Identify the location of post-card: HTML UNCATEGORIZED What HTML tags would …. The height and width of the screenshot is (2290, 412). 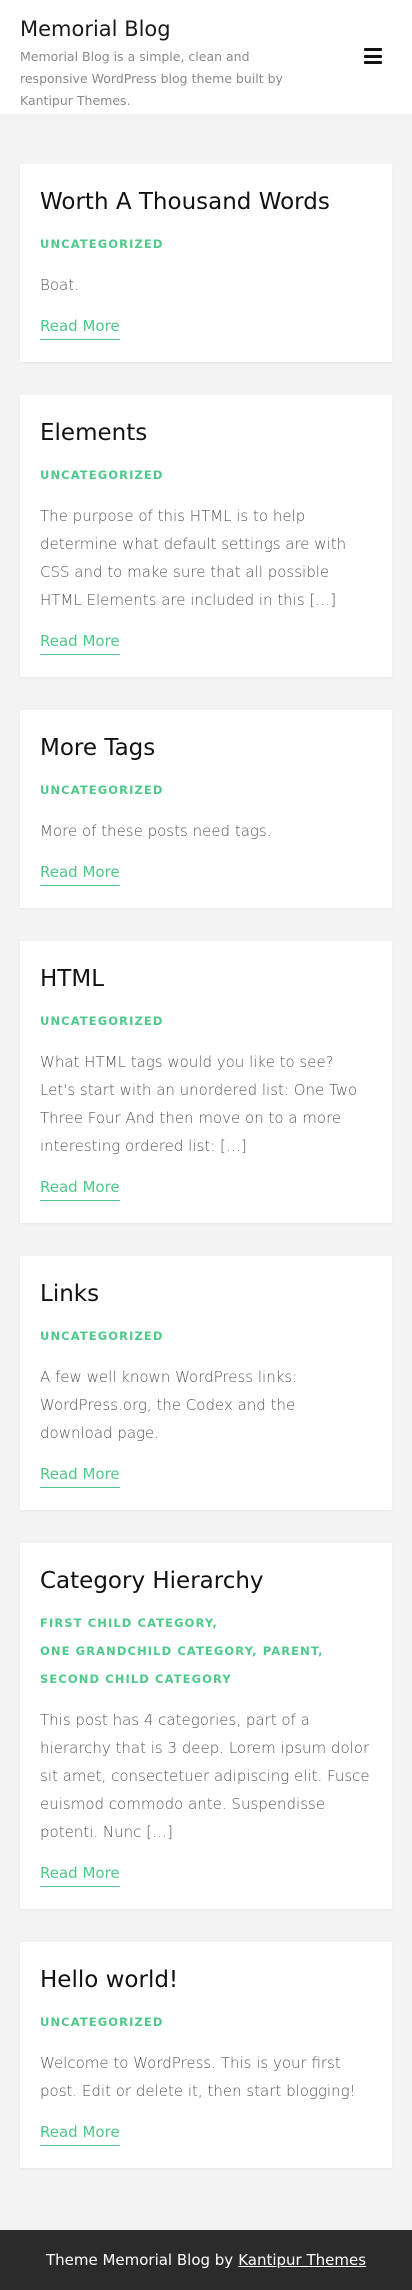
(206, 1082).